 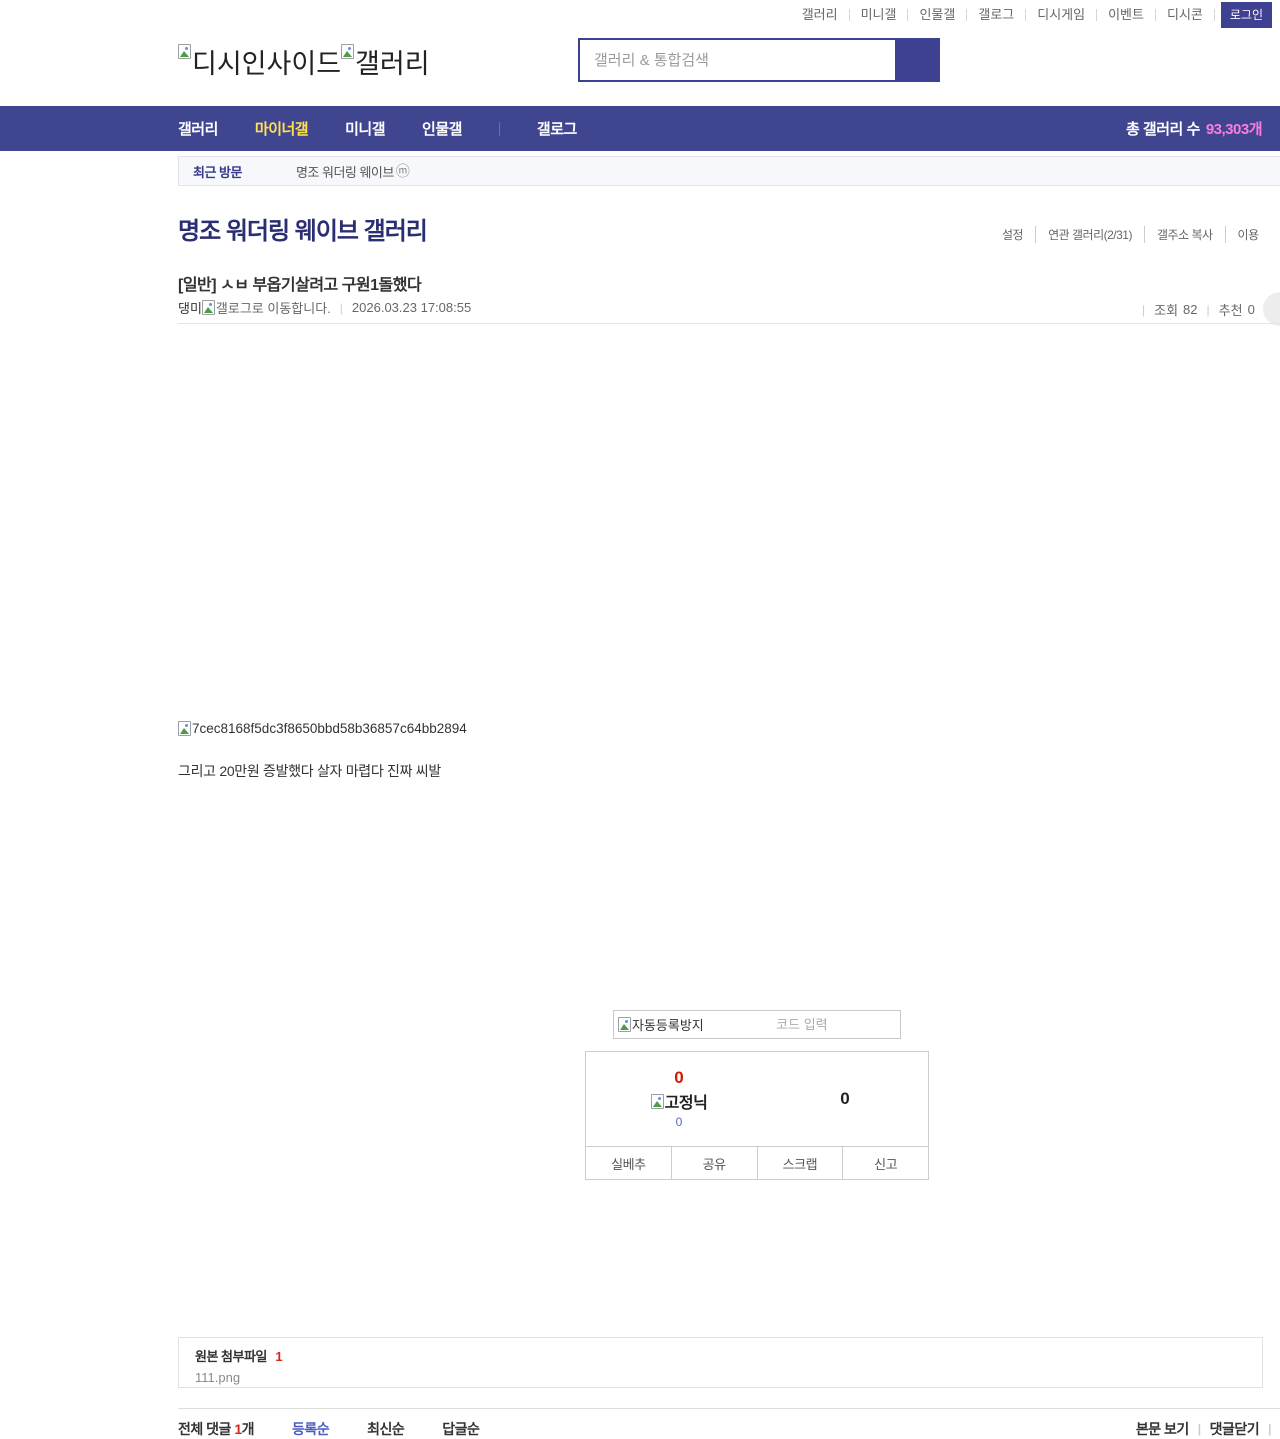 I want to click on search-input, so click(x=736, y=60).